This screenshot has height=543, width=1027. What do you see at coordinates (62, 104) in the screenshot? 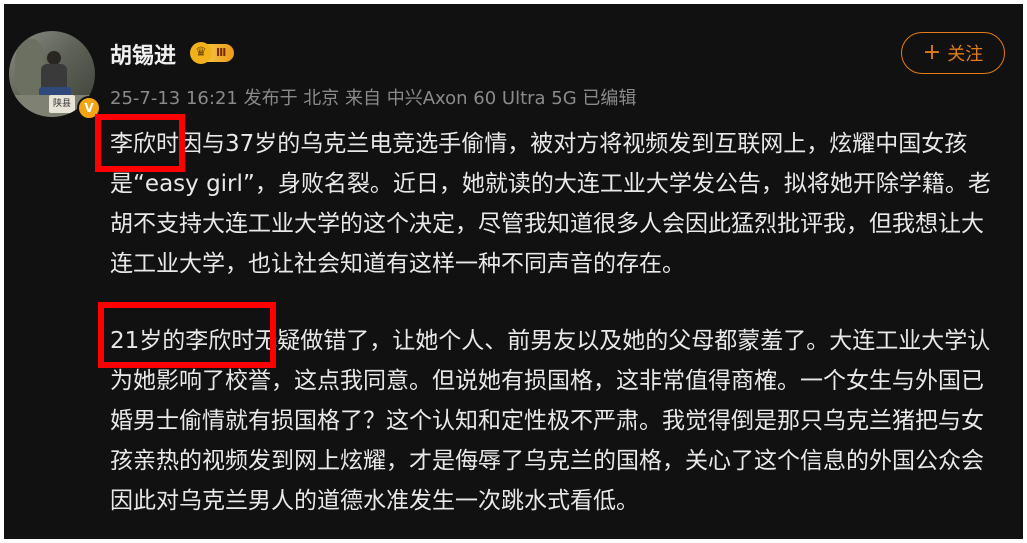
I see `avatar-seal-stamp: 陕县` at bounding box center [62, 104].